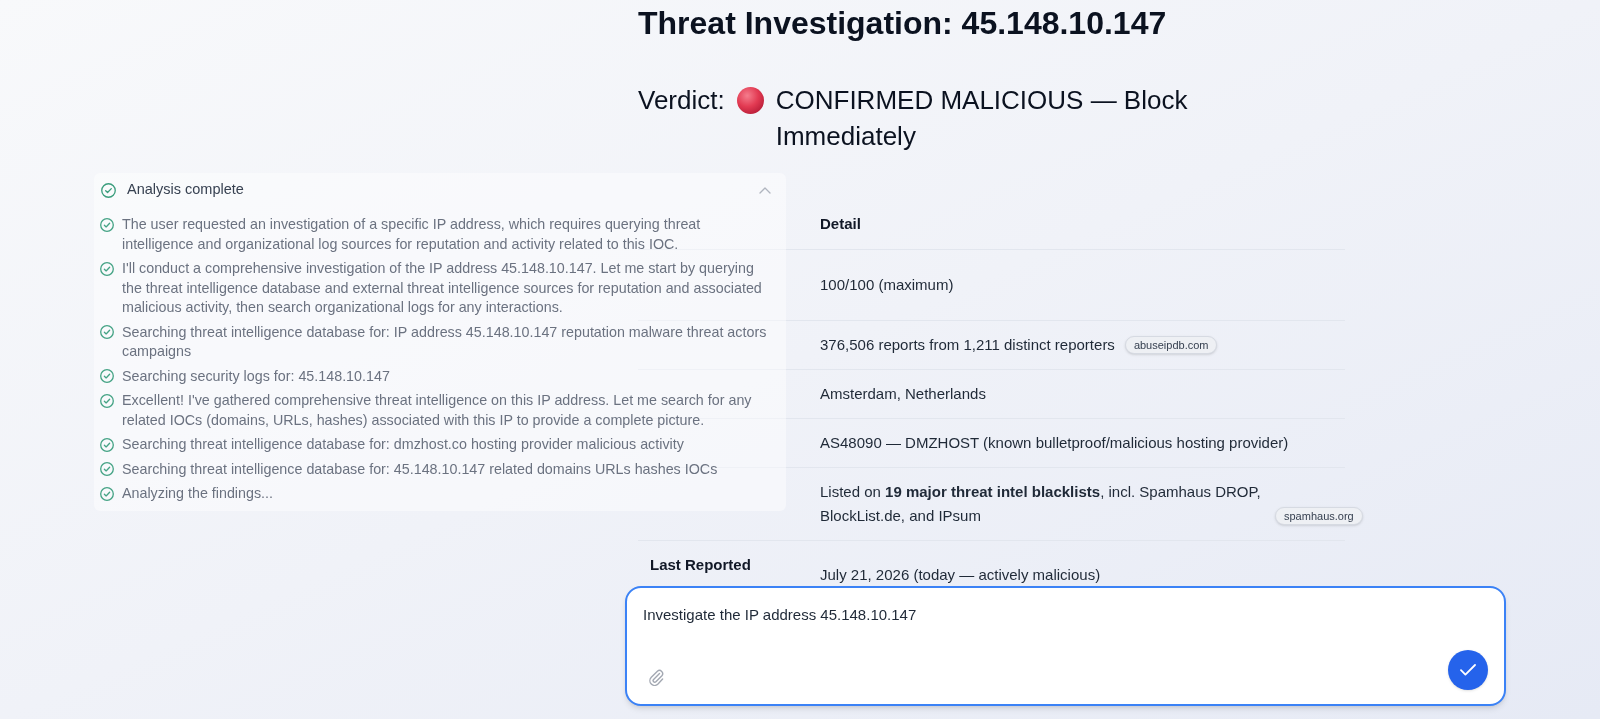 Image resolution: width=1600 pixels, height=719 pixels. Describe the element at coordinates (750, 100) in the screenshot. I see `status-dot-icon` at that location.